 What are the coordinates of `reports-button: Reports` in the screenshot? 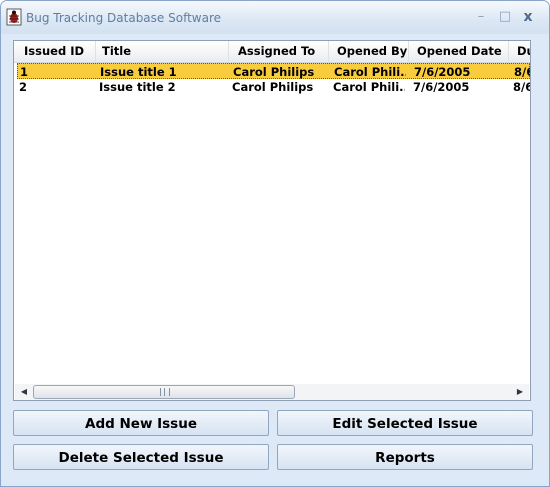 It's located at (405, 457).